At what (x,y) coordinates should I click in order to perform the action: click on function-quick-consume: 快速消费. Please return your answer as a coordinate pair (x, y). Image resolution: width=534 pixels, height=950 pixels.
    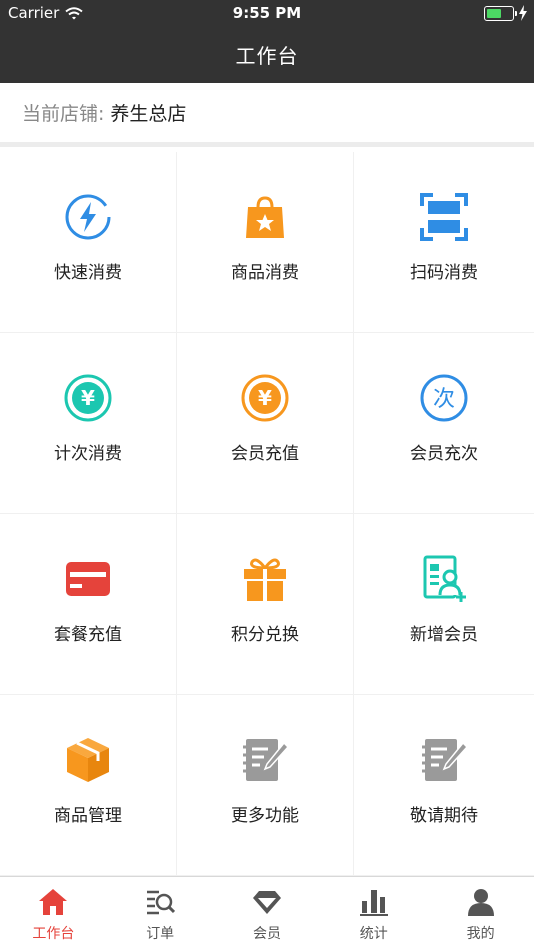
    Looking at the image, I should click on (88, 242).